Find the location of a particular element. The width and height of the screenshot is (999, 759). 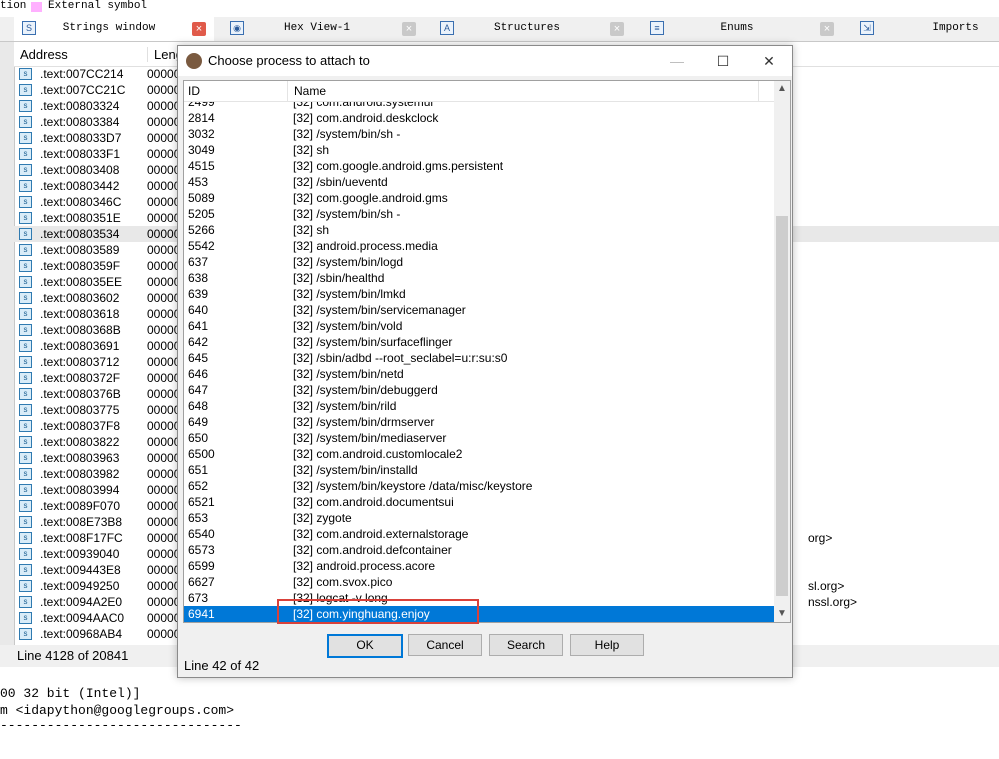

process-row: 642 [32] /system/bin/surfaceflinger is located at coordinates (479, 342).